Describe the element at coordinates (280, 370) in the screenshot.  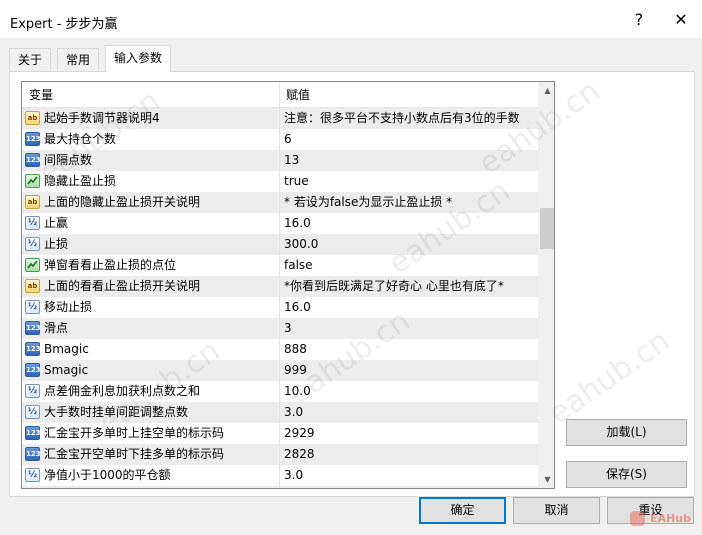
I see `table-row: 123 Smagic 999` at that location.